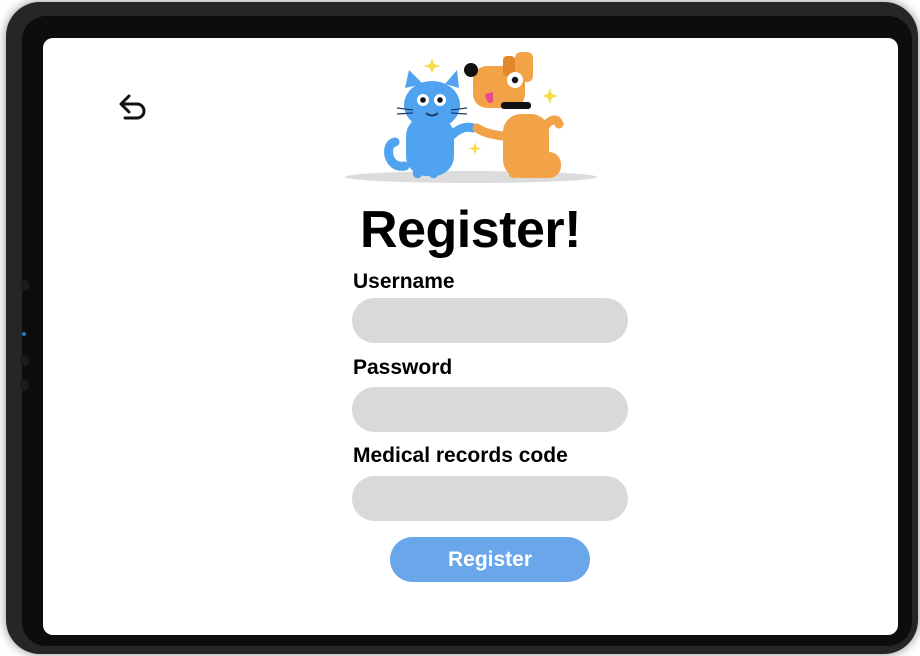 This screenshot has height=656, width=920. What do you see at coordinates (404, 281) in the screenshot?
I see `username-label: Username` at bounding box center [404, 281].